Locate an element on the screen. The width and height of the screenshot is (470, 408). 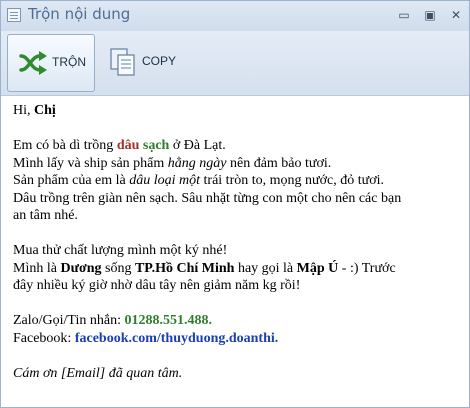
copy-label: COPY is located at coordinates (159, 61).